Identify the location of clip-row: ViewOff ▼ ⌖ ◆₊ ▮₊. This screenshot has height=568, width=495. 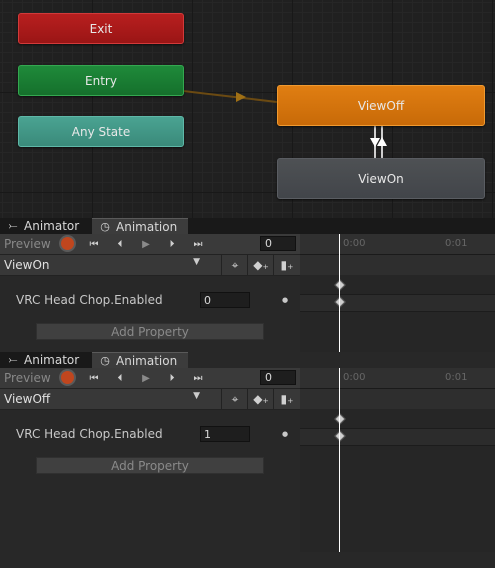
(150, 399).